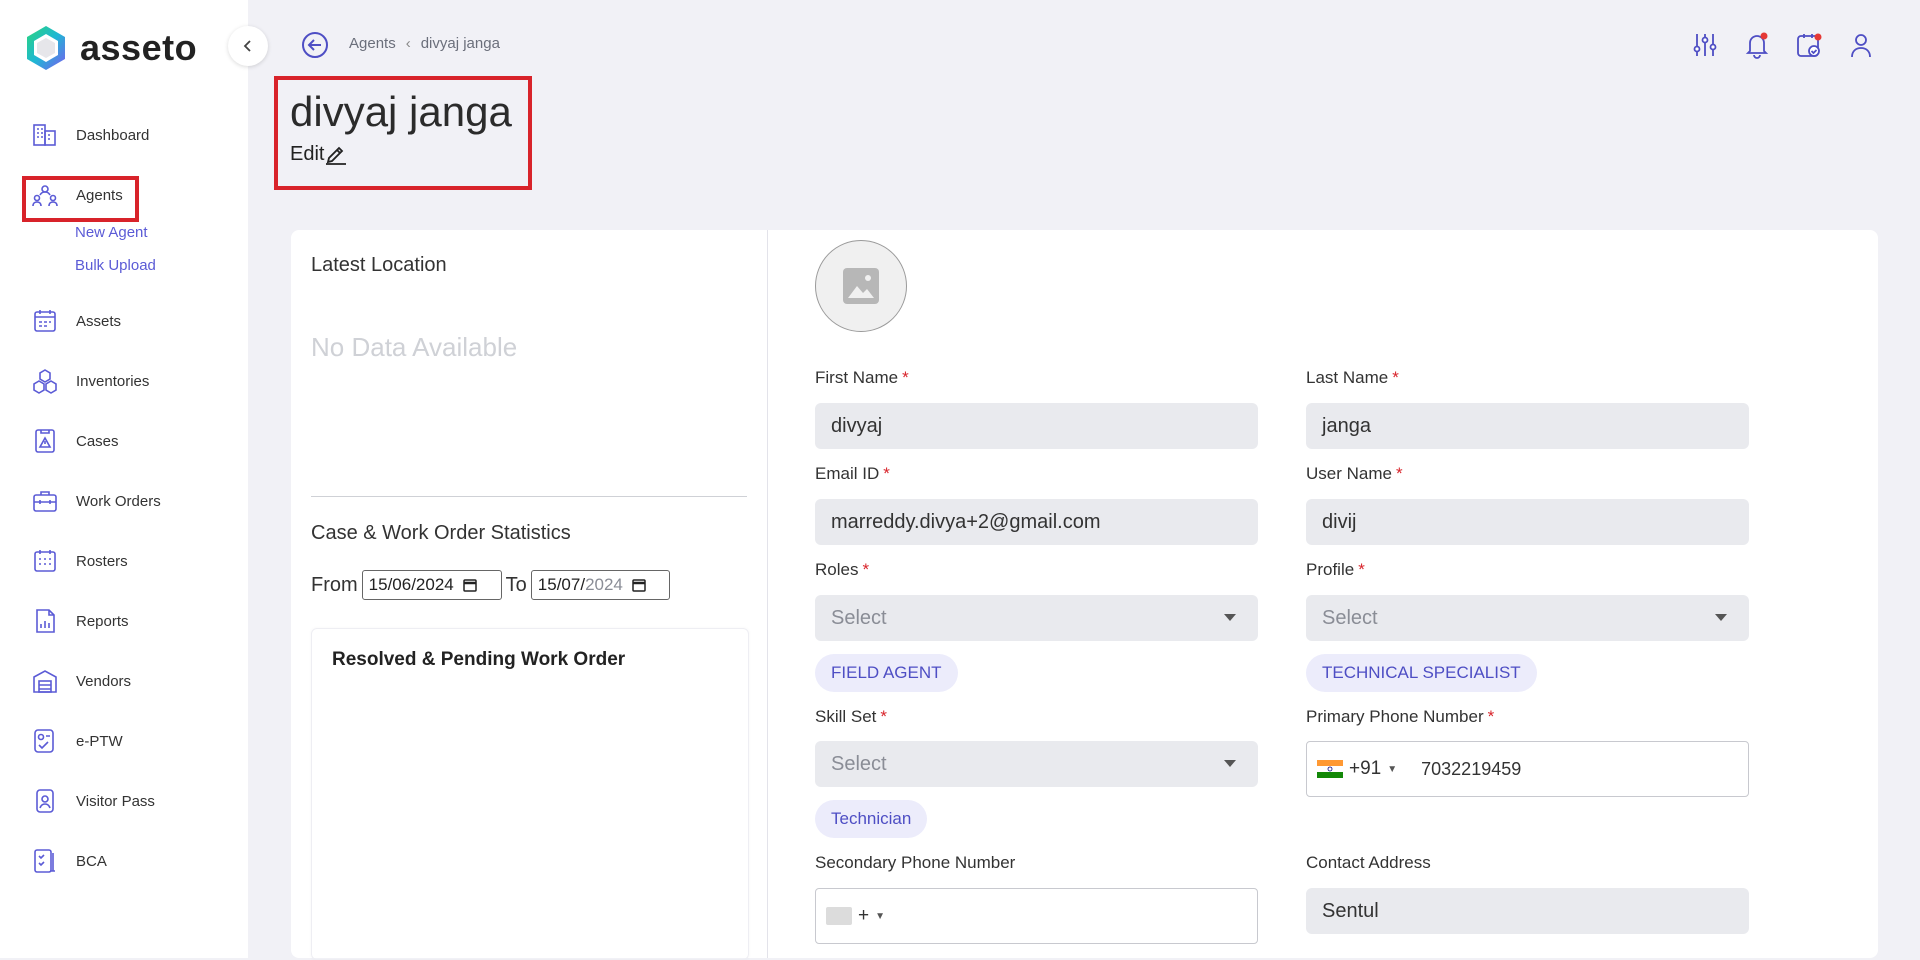 This screenshot has height=960, width=1920. I want to click on cases-icon, so click(45, 441).